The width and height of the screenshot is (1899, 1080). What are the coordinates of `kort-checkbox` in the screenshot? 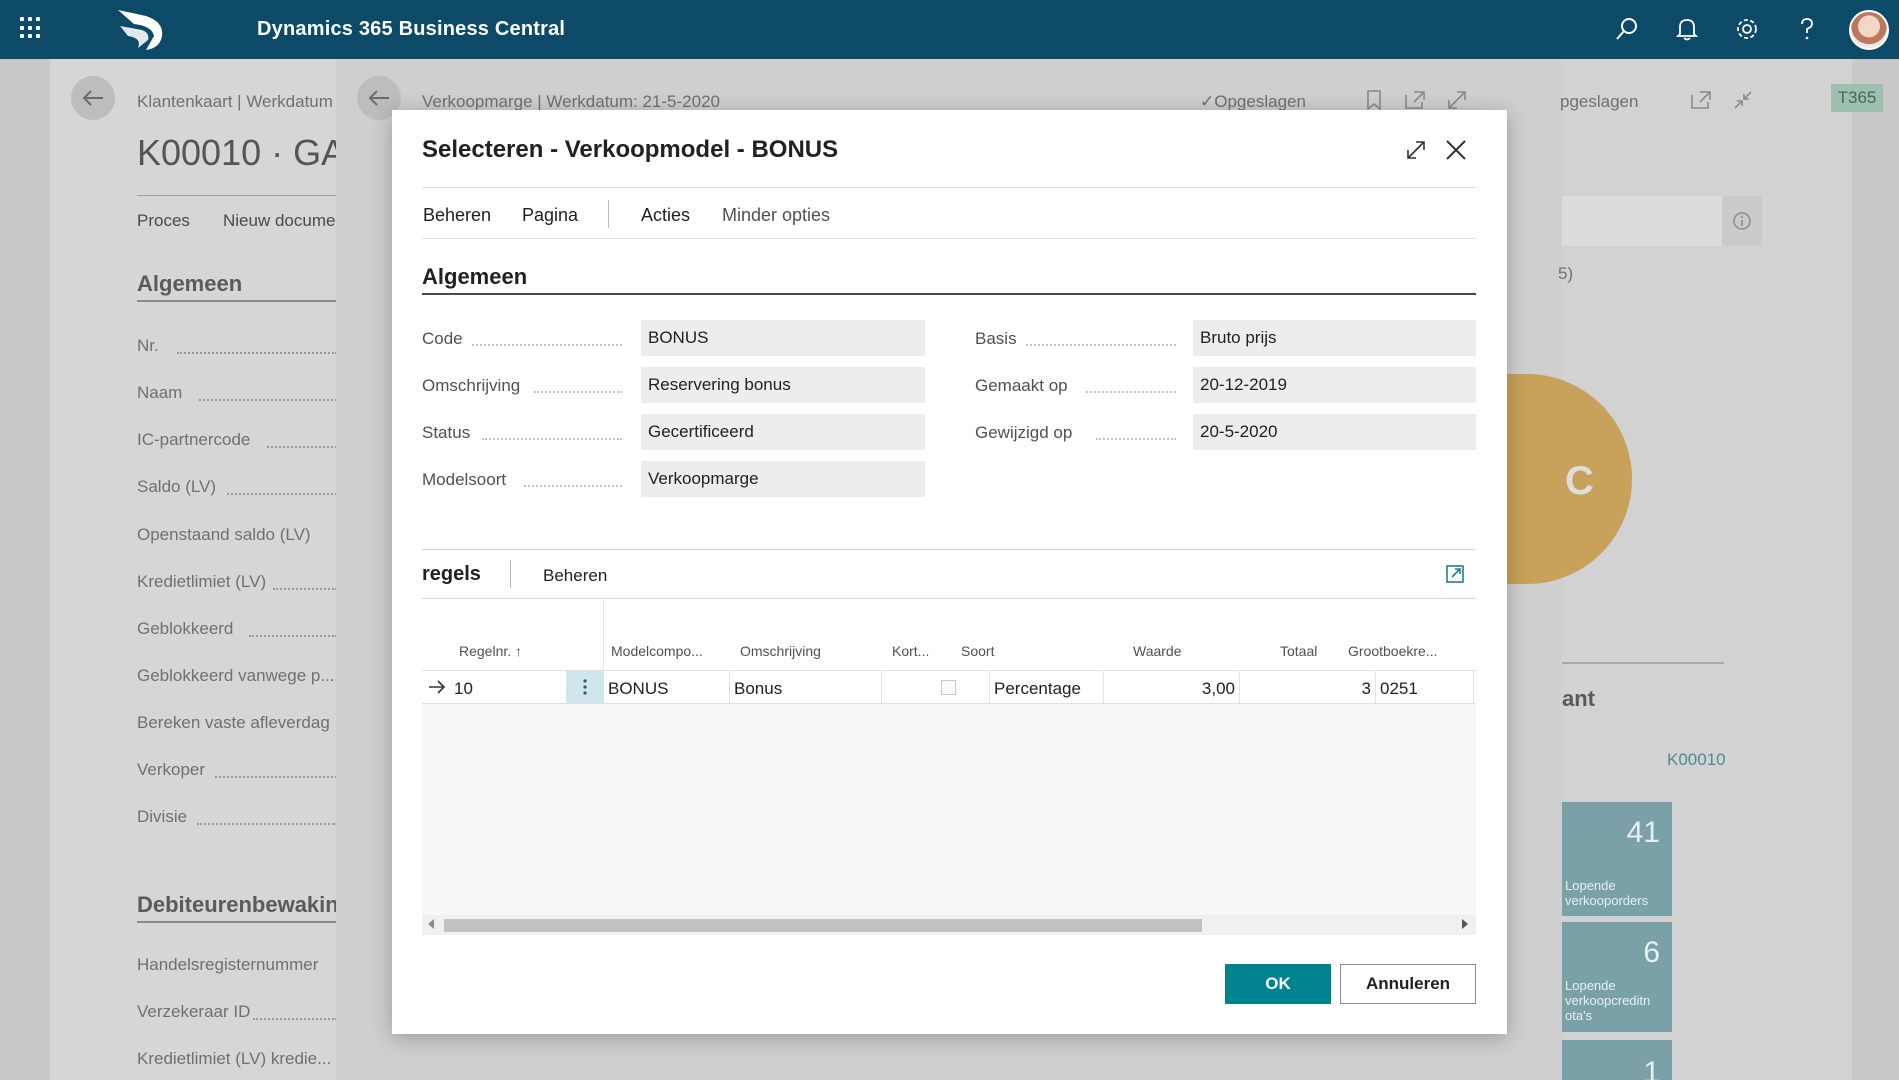 It's located at (948, 687).